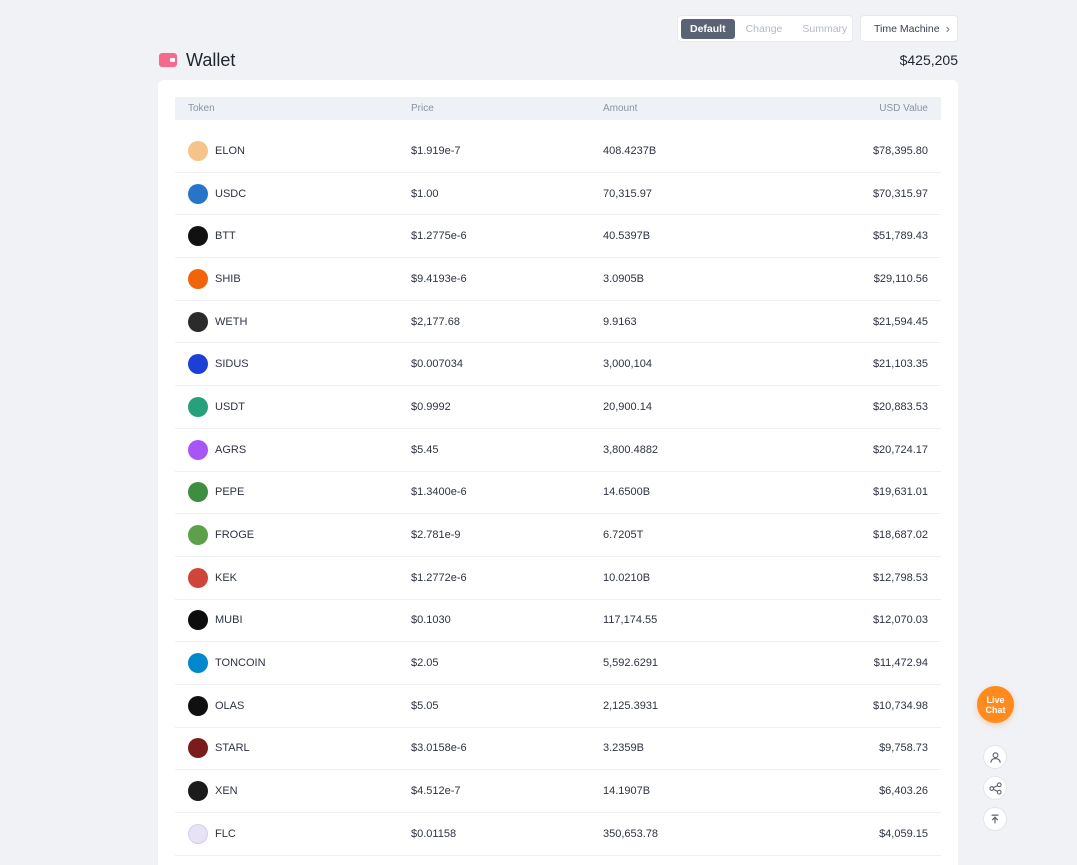  I want to click on table-row: USDT $0.9992 20,900.14 $20,883.53, so click(558, 407).